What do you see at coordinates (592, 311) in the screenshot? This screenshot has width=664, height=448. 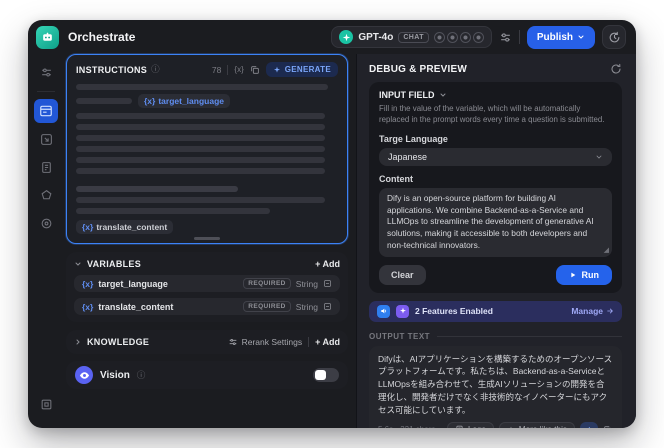 I see `manage-features-button: Manage` at bounding box center [592, 311].